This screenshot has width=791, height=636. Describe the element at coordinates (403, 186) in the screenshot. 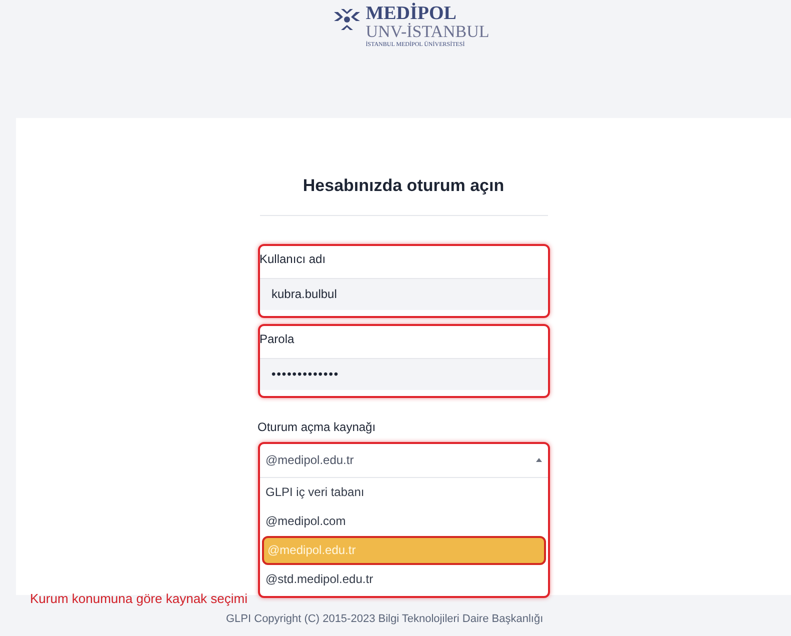

I see `login-title: Hesabınızda oturum açın` at that location.